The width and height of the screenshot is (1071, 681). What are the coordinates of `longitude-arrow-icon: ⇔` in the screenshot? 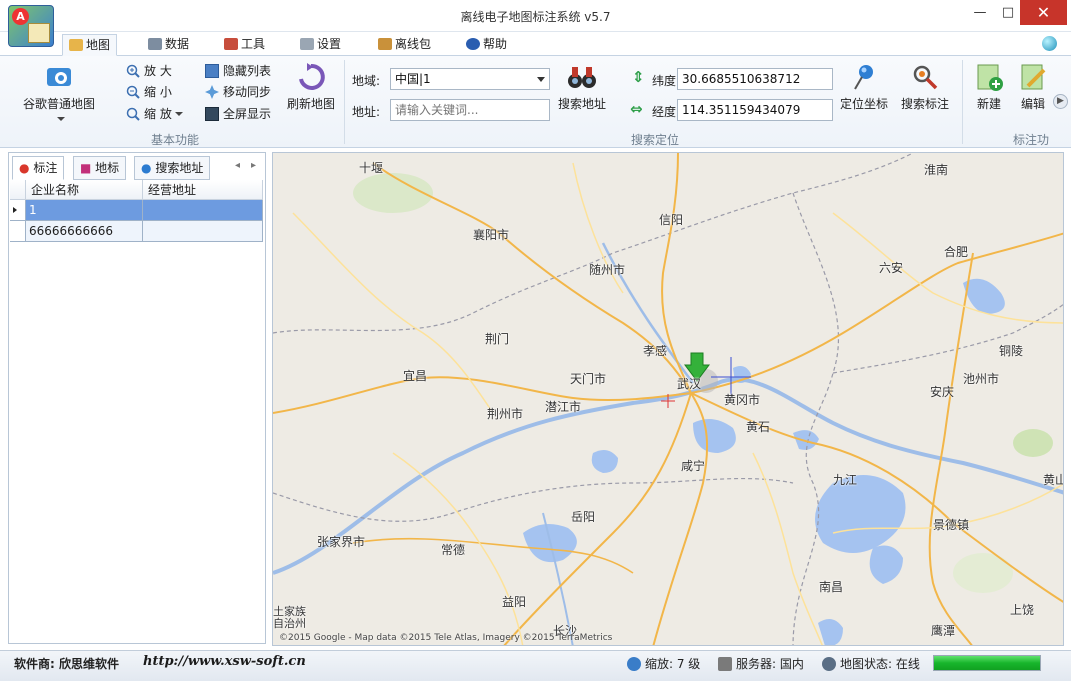 It's located at (636, 109).